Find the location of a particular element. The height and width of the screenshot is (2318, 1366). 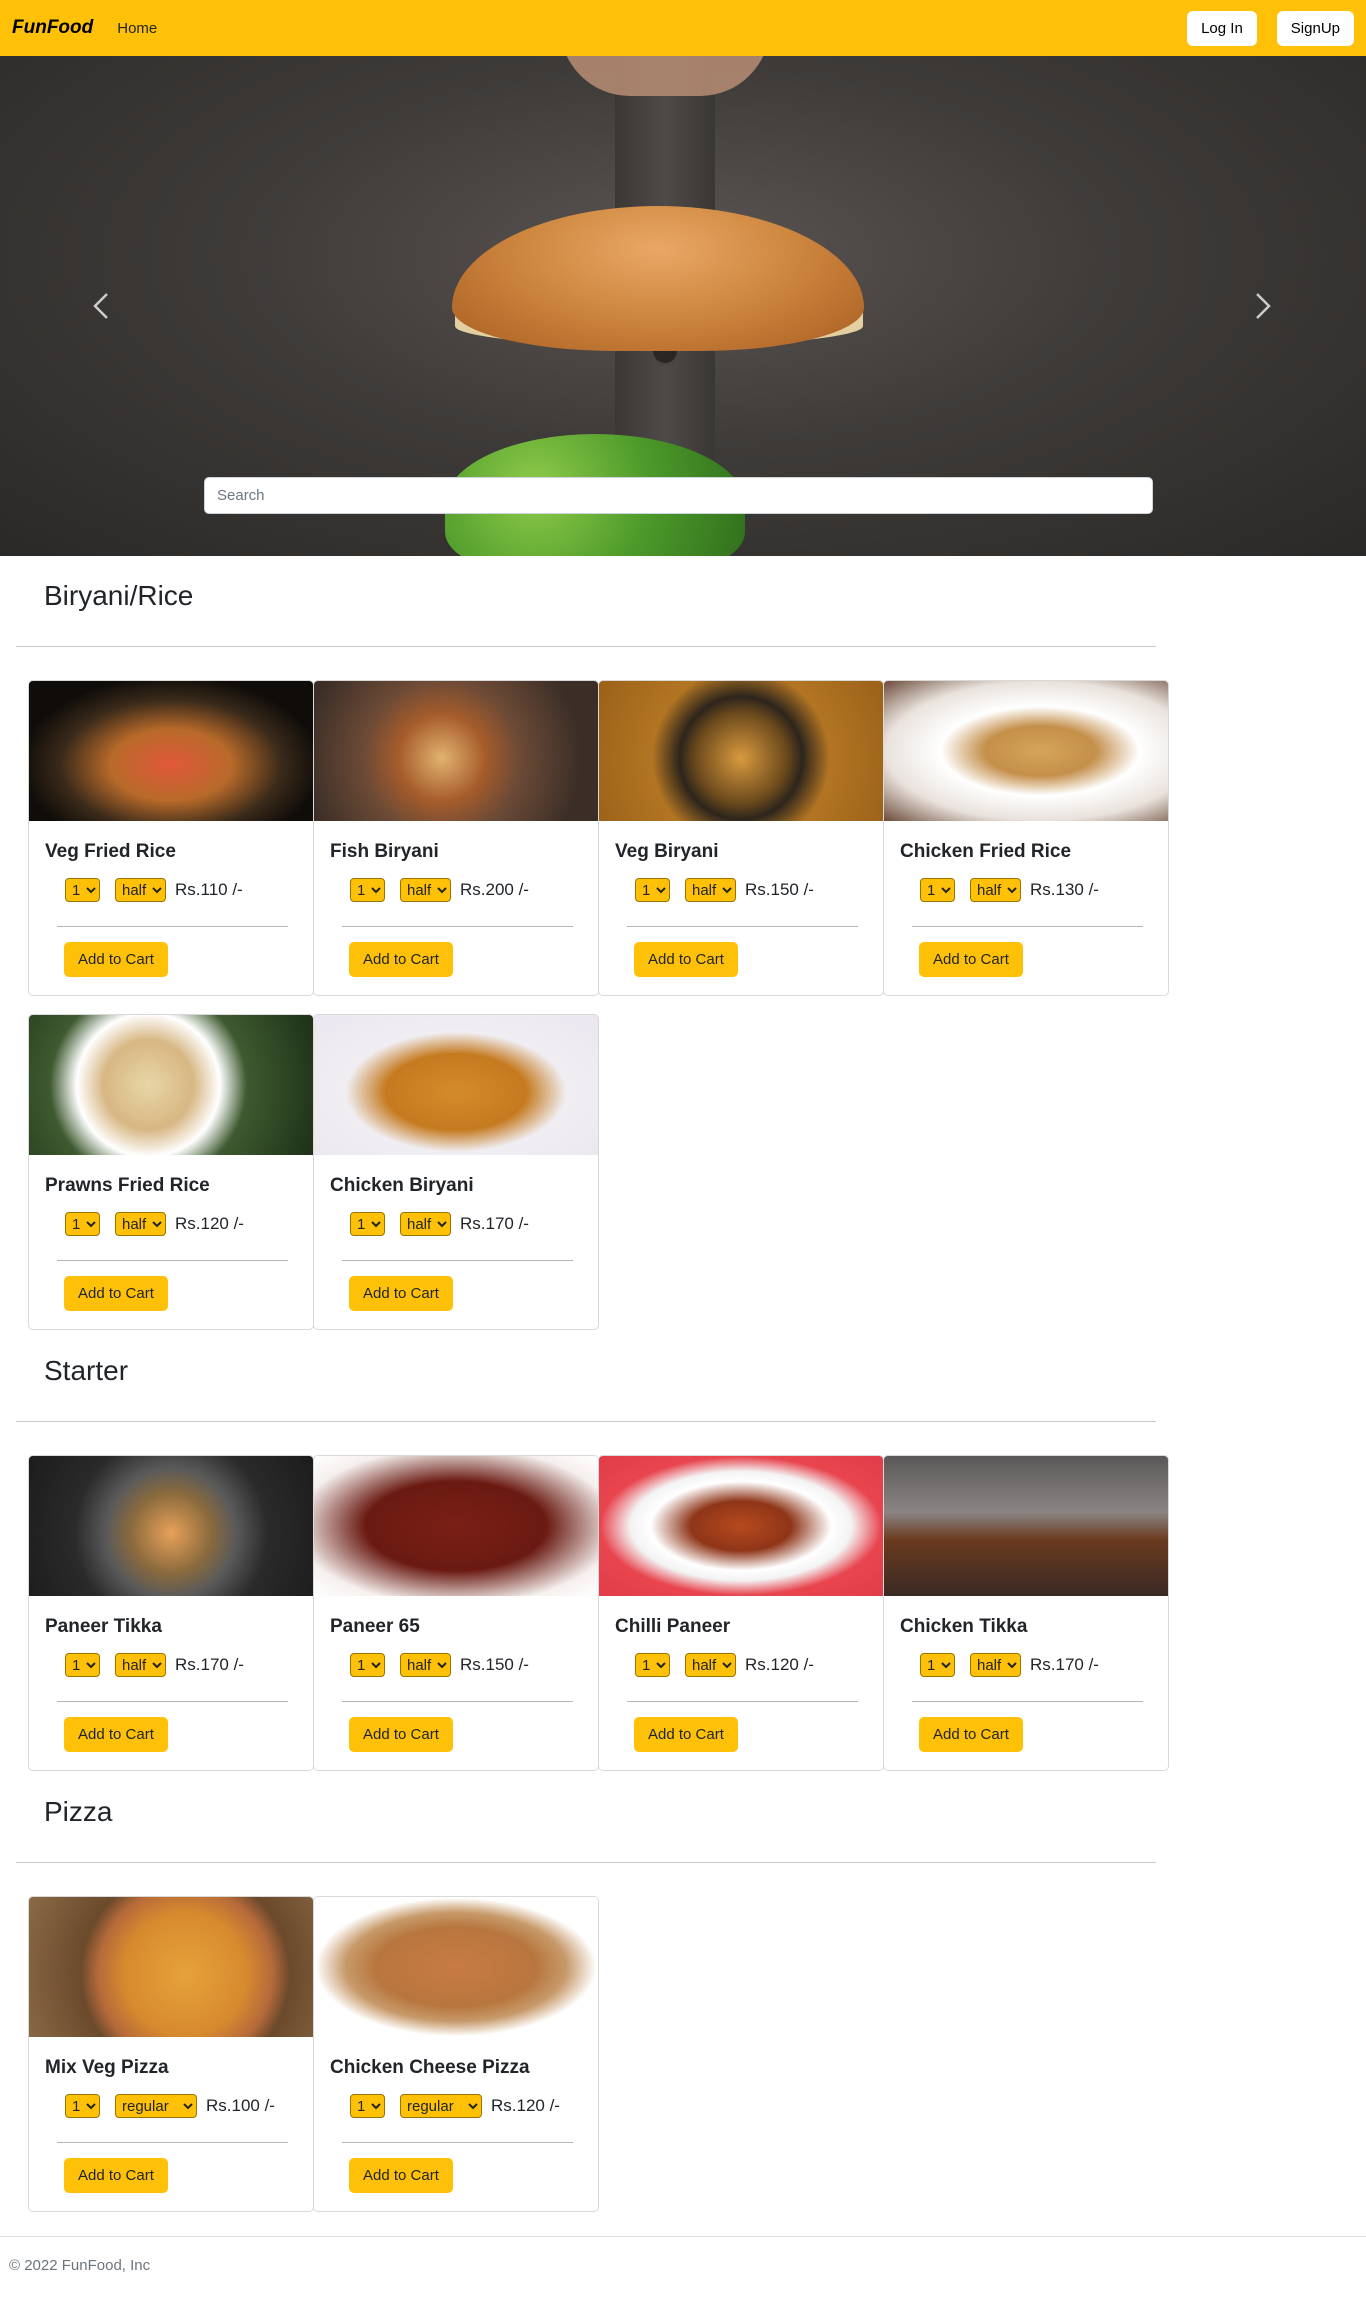

navbar: FunFood Home Log In SignUp is located at coordinates (683, 28).